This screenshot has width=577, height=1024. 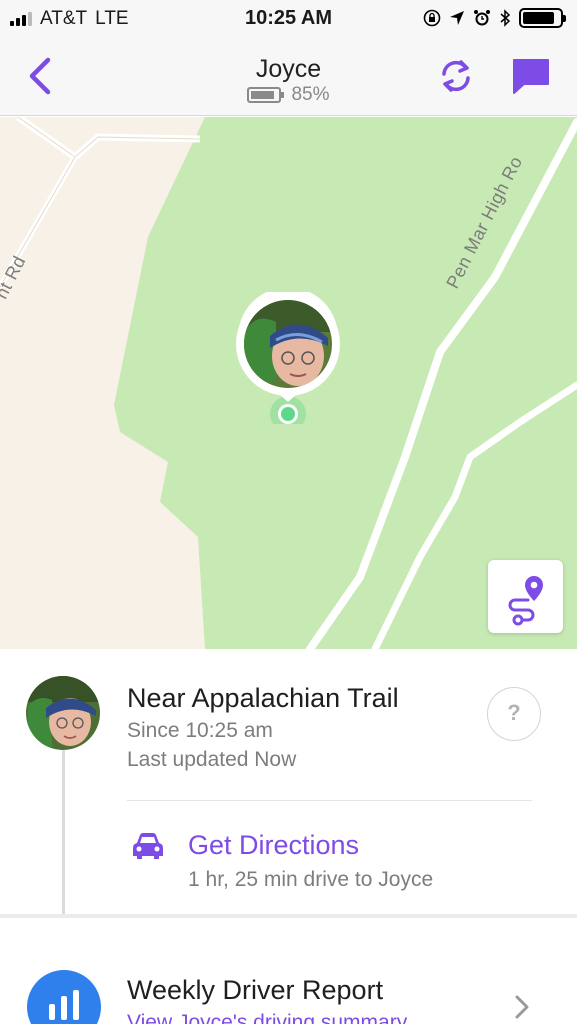 I want to click on location-arrow-icon, so click(x=457, y=18).